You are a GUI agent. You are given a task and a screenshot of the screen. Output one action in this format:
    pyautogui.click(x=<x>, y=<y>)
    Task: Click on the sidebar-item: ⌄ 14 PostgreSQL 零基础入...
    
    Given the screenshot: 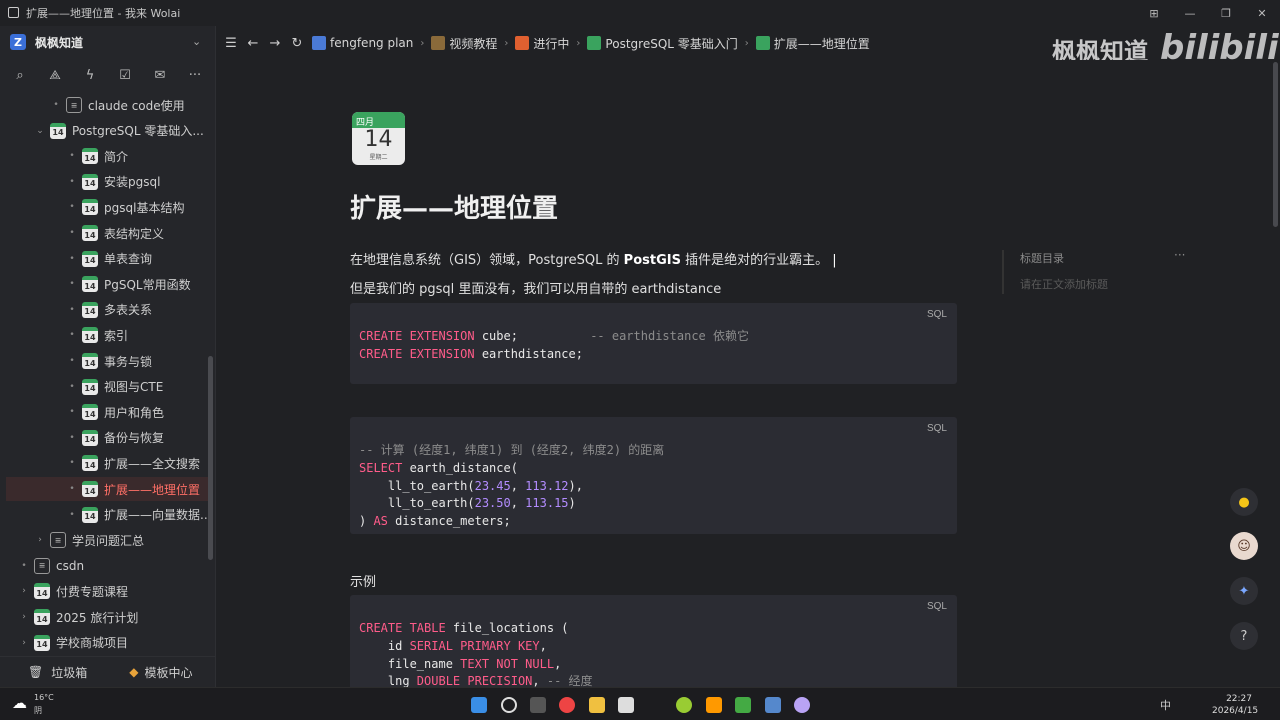 What is the action you would take?
    pyautogui.click(x=119, y=131)
    